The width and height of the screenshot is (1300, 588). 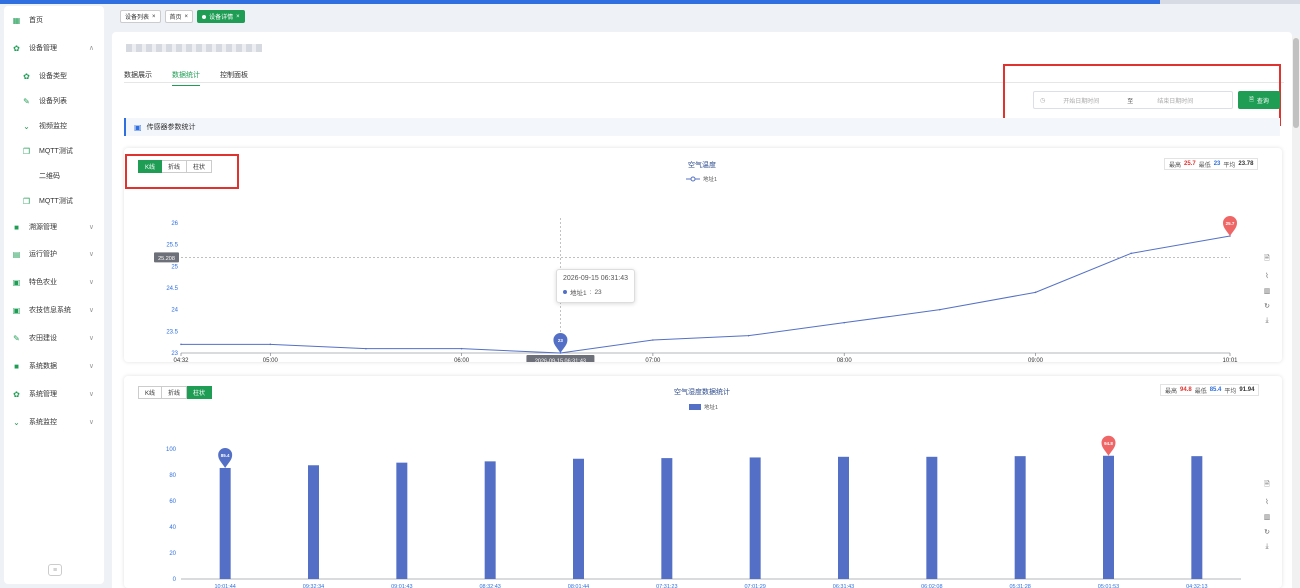 What do you see at coordinates (561, 340) in the screenshot?
I see `pin-label: 23` at bounding box center [561, 340].